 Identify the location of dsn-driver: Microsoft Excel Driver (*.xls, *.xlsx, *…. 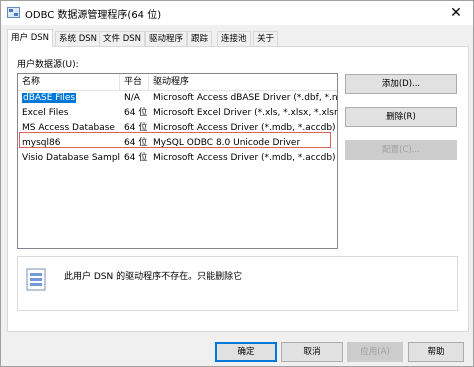
(245, 113).